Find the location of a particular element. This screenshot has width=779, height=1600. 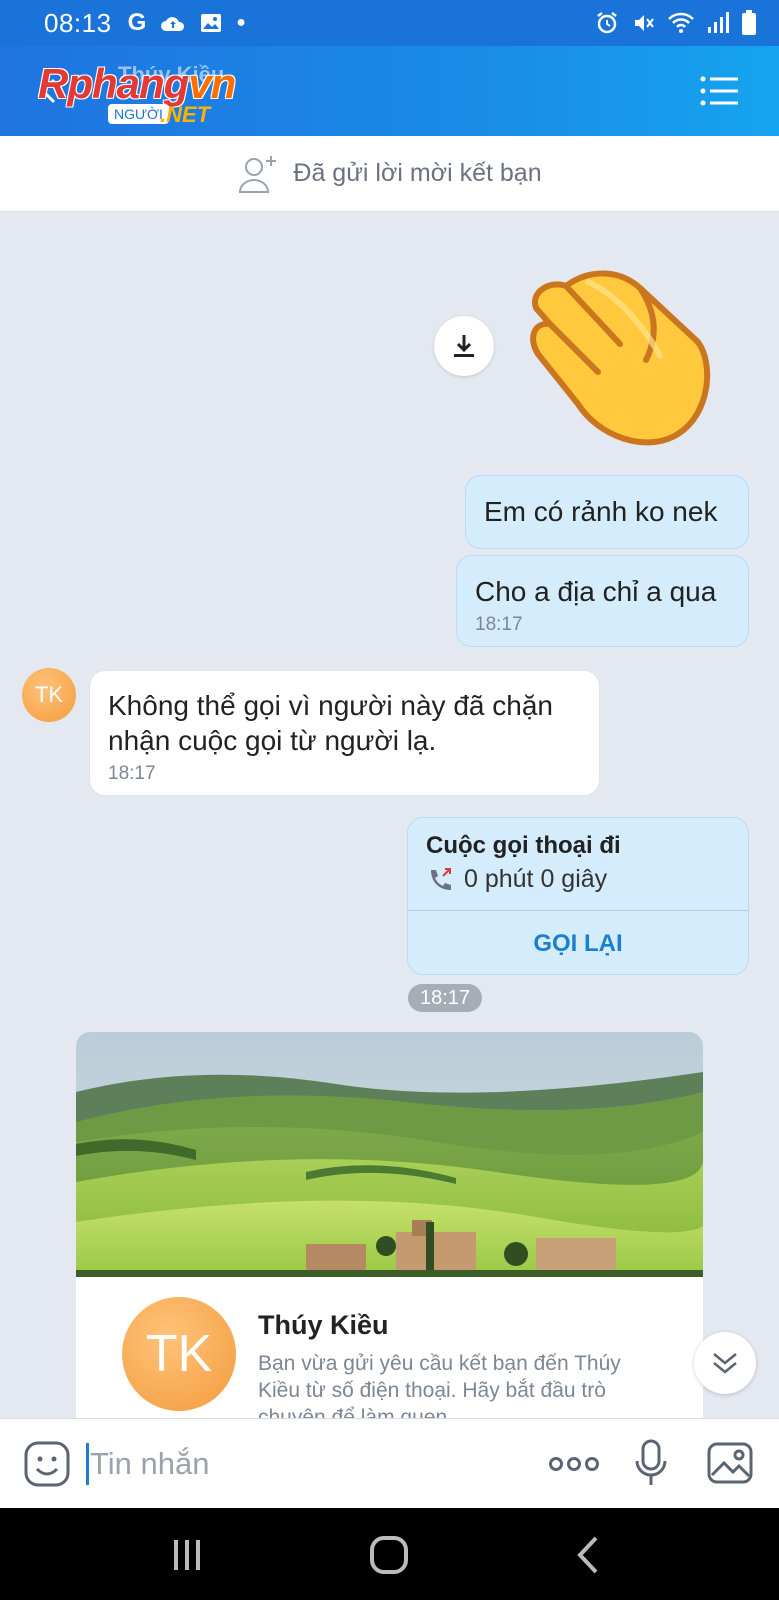

menu-list-icon is located at coordinates (719, 91).